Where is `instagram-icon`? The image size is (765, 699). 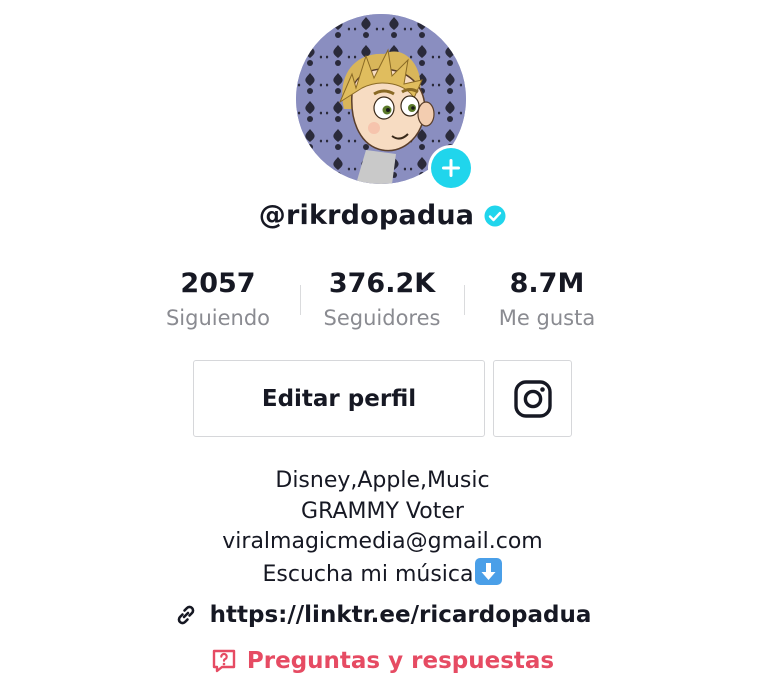
instagram-icon is located at coordinates (532, 398).